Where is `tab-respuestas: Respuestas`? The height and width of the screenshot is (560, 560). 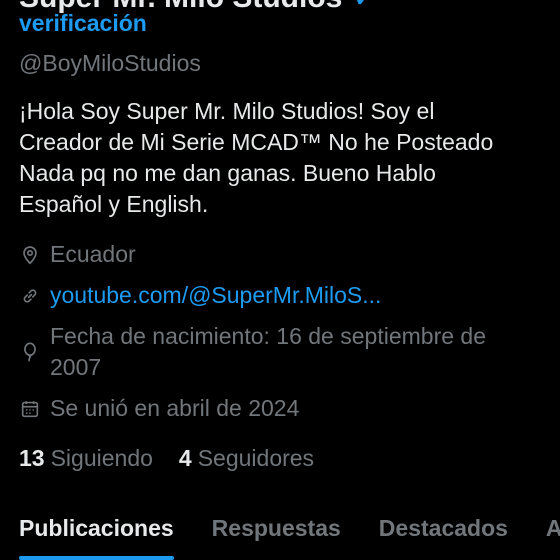 tab-respuestas: Respuestas is located at coordinates (276, 537).